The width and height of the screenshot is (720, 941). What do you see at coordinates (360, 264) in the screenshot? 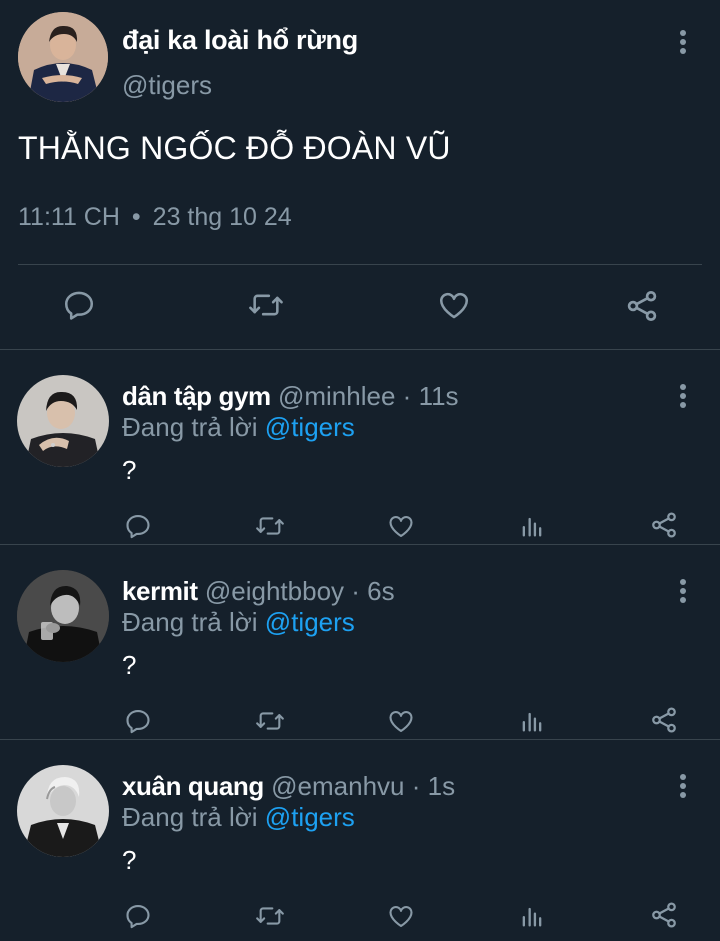
I see `divider` at bounding box center [360, 264].